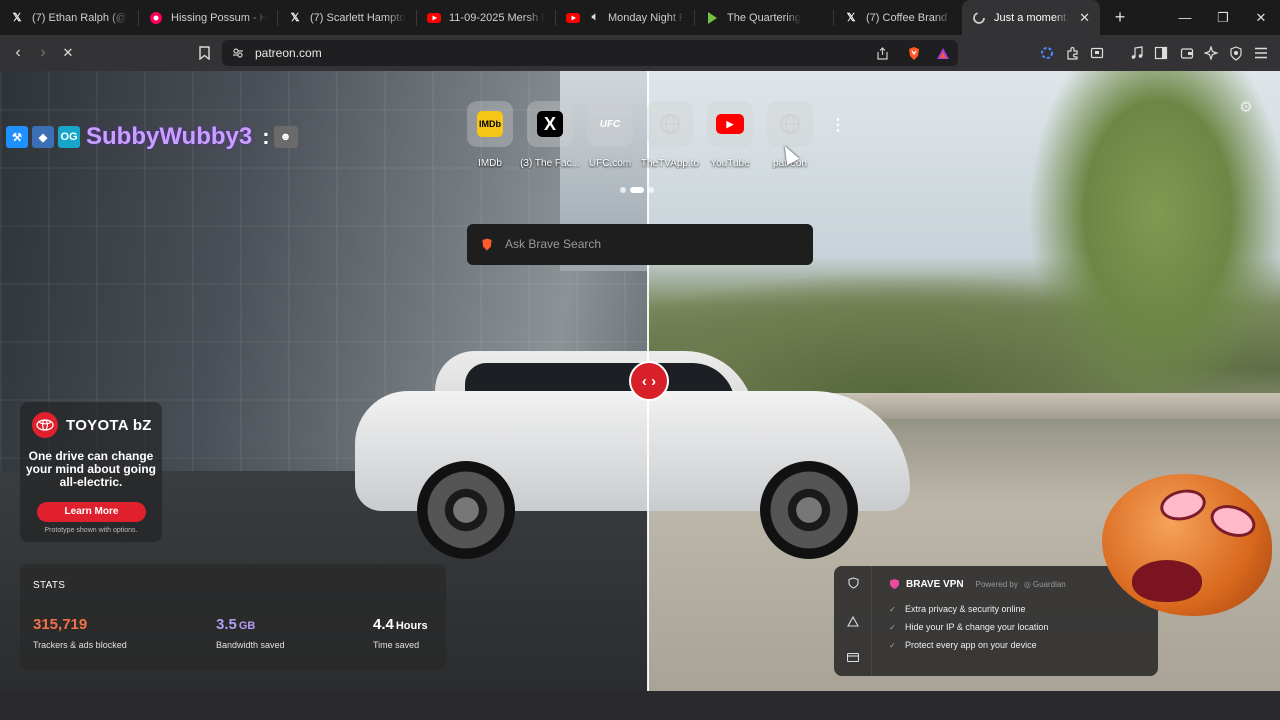 This screenshot has width=1280, height=720. I want to click on address-bar: patreon.com, so click(590, 53).